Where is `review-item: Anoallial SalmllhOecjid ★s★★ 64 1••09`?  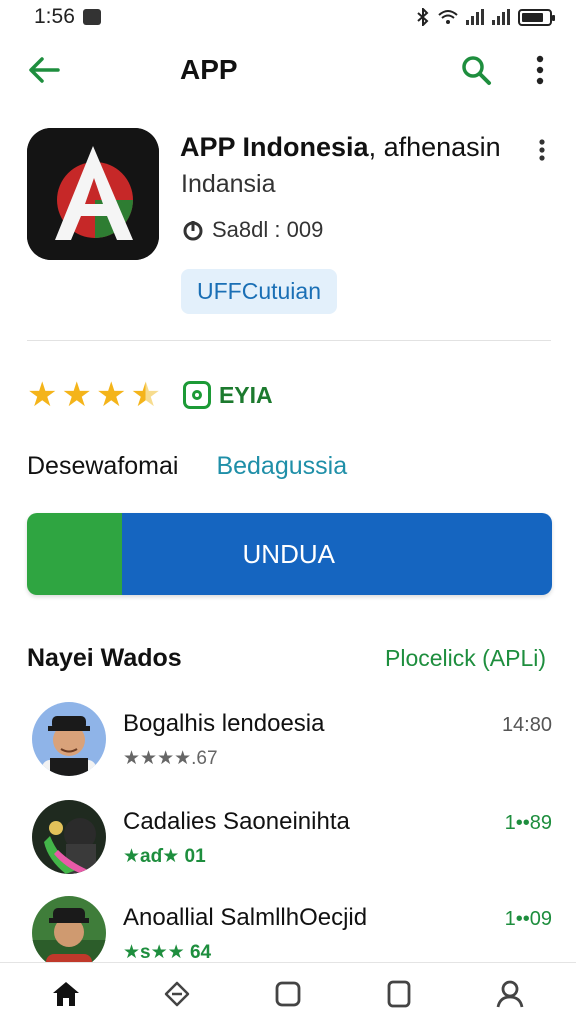
review-item: Anoallial SalmllhOecjid ★s★★ 64 1••09 is located at coordinates (292, 934).